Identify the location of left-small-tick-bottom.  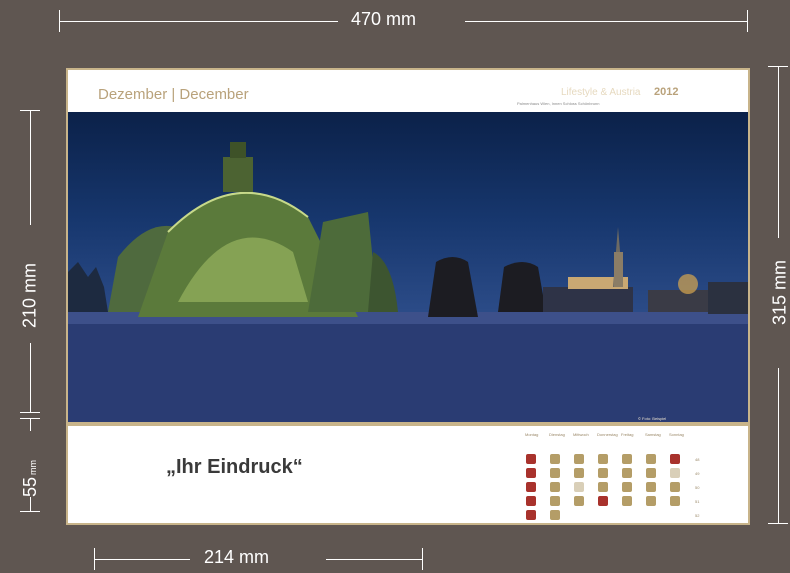
(30, 511).